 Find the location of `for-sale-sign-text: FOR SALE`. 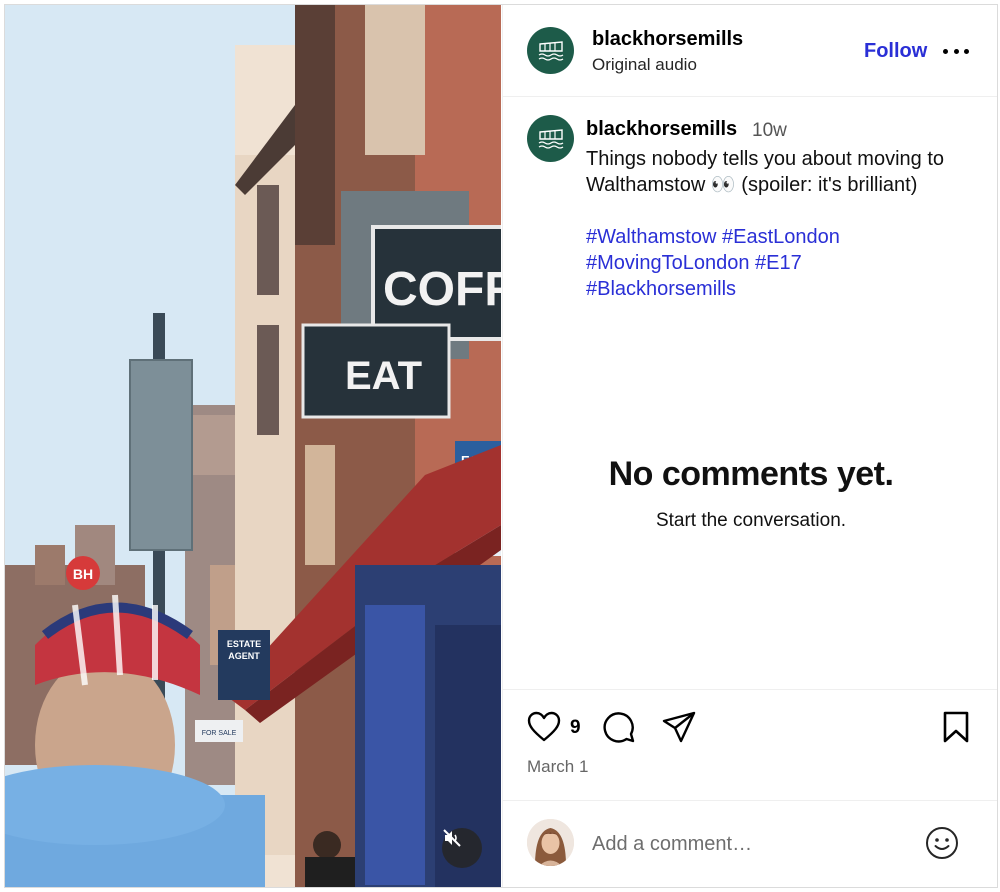

for-sale-sign-text: FOR SALE is located at coordinates (219, 733).